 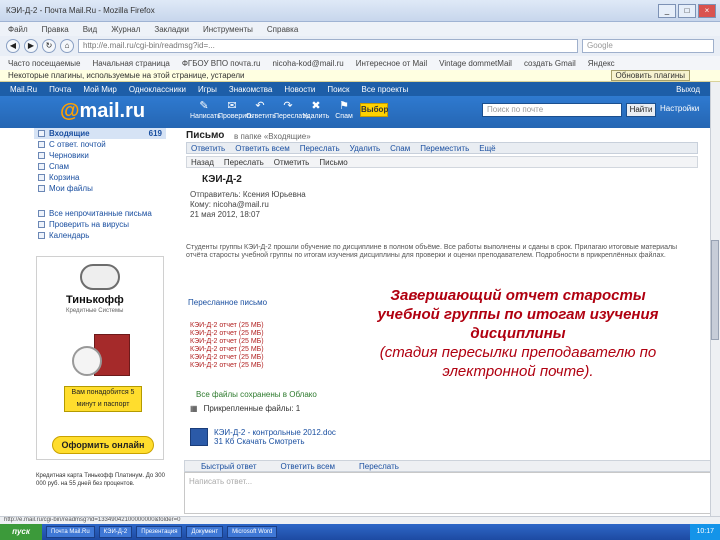 I want to click on forward-icon: ▶, so click(x=31, y=46).